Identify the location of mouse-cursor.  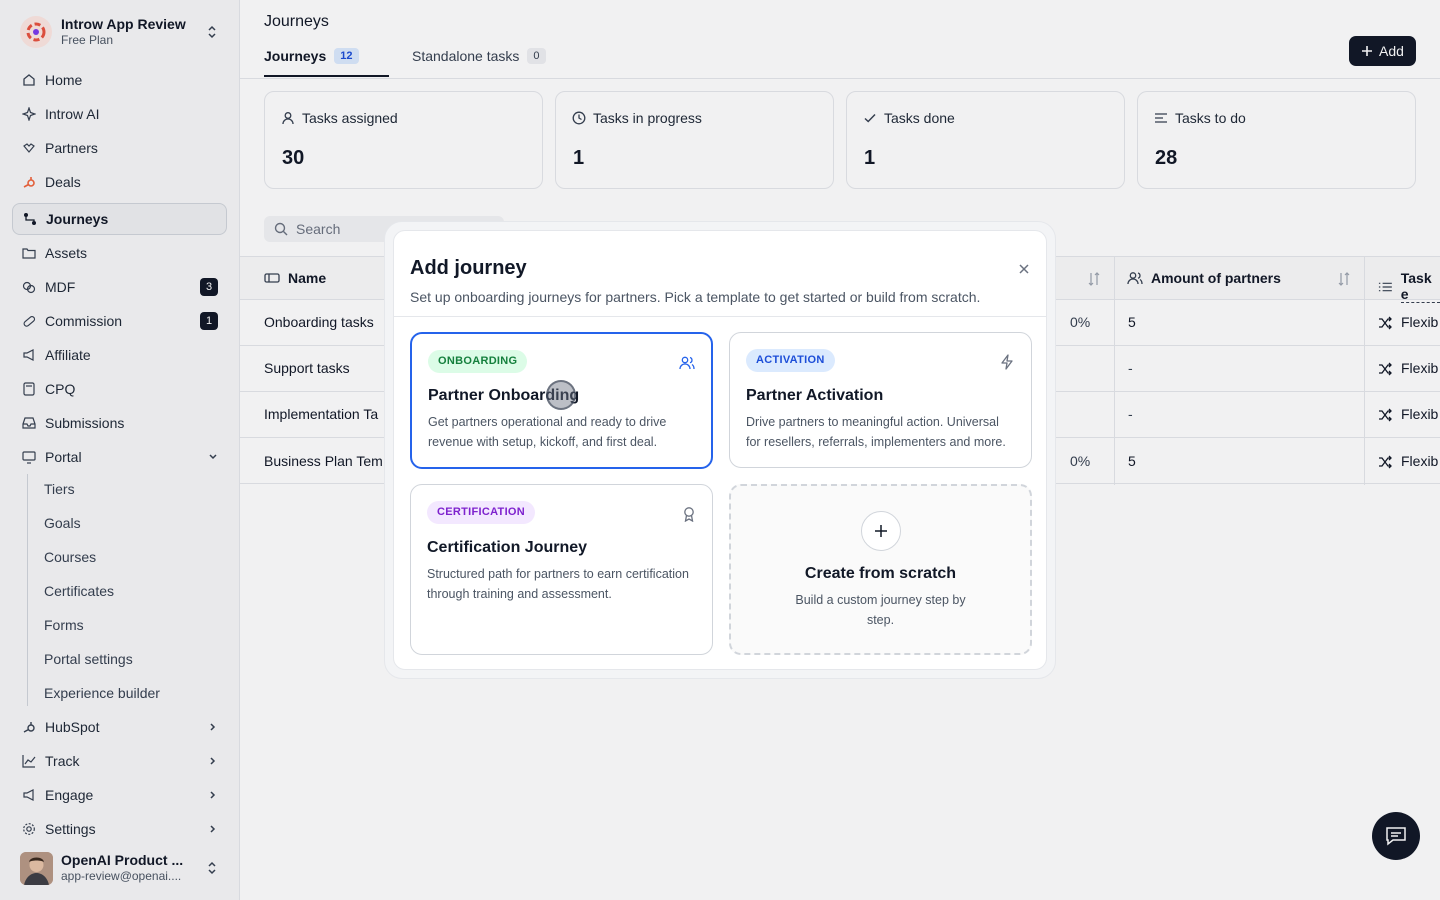
(561, 395).